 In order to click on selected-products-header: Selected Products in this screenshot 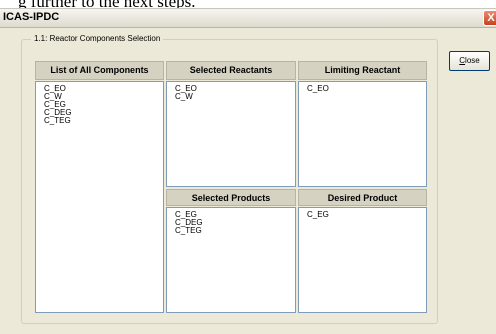, I will do `click(231, 197)`.